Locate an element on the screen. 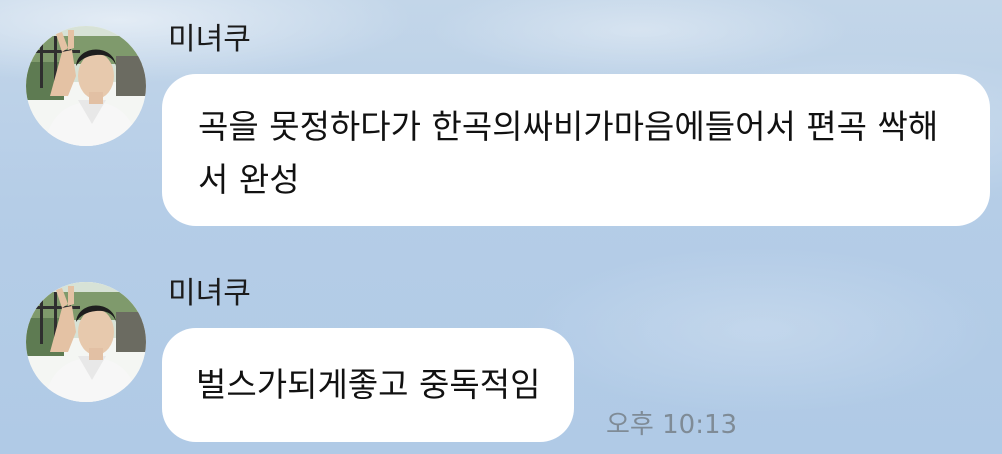  message-timestamp: 오후 10:13 is located at coordinates (672, 425).